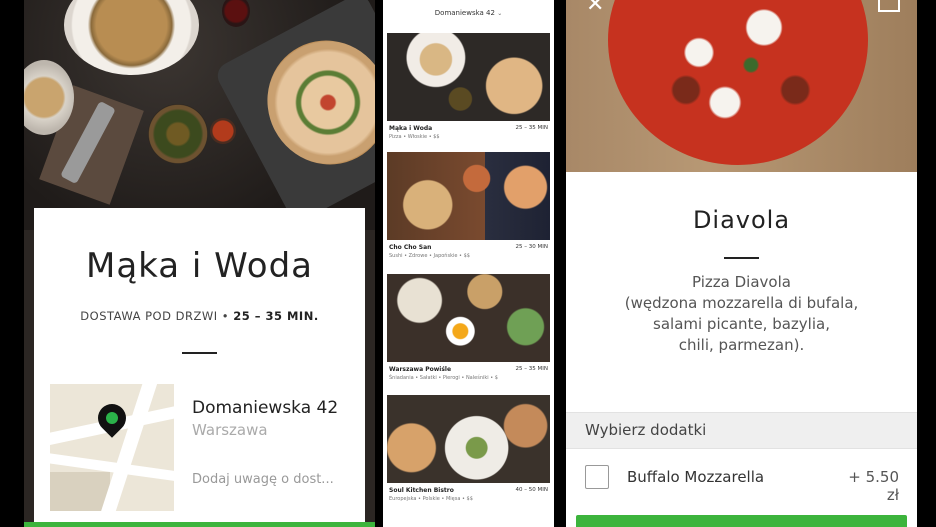  I want to click on restaurant-name: Warszawa Powiśle, so click(420, 369).